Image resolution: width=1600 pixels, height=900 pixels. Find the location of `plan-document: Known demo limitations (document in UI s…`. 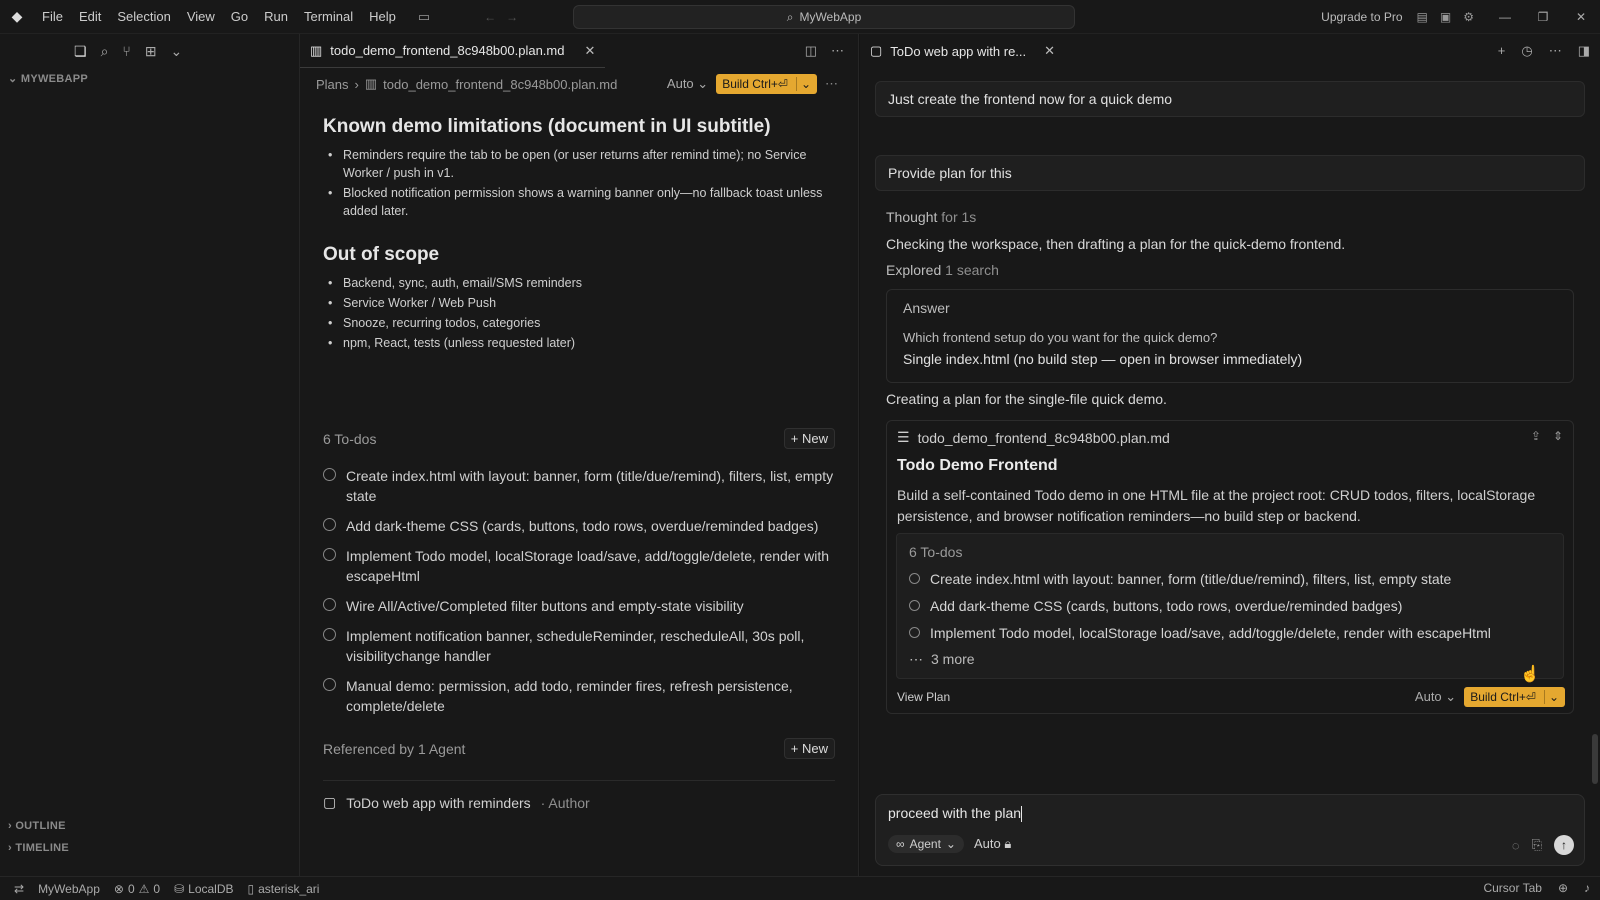

plan-document: Known demo limitations (document in UI s… is located at coordinates (580, 246).